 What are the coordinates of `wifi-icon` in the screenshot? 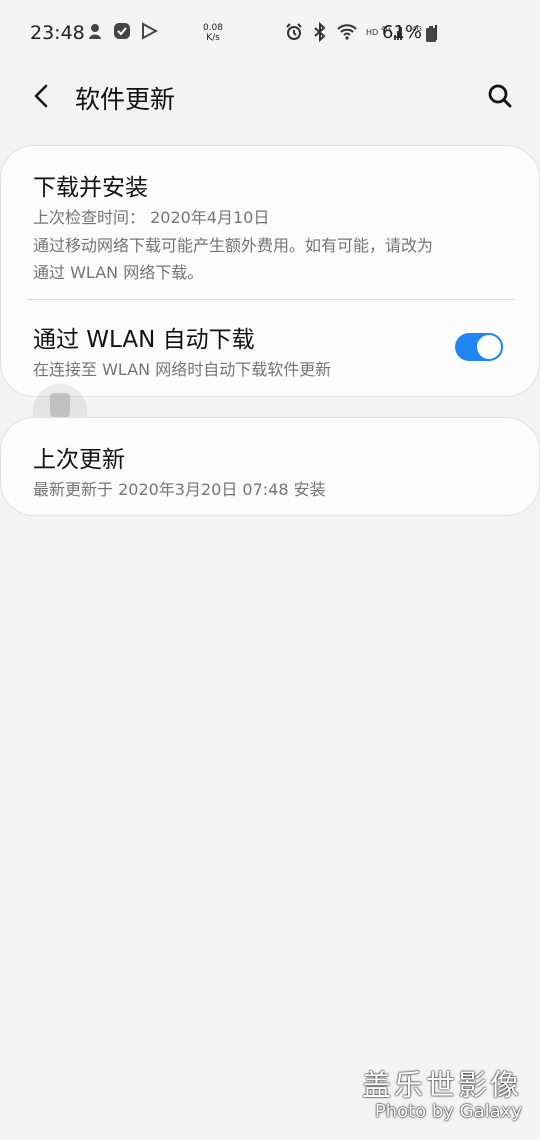 It's located at (347, 32).